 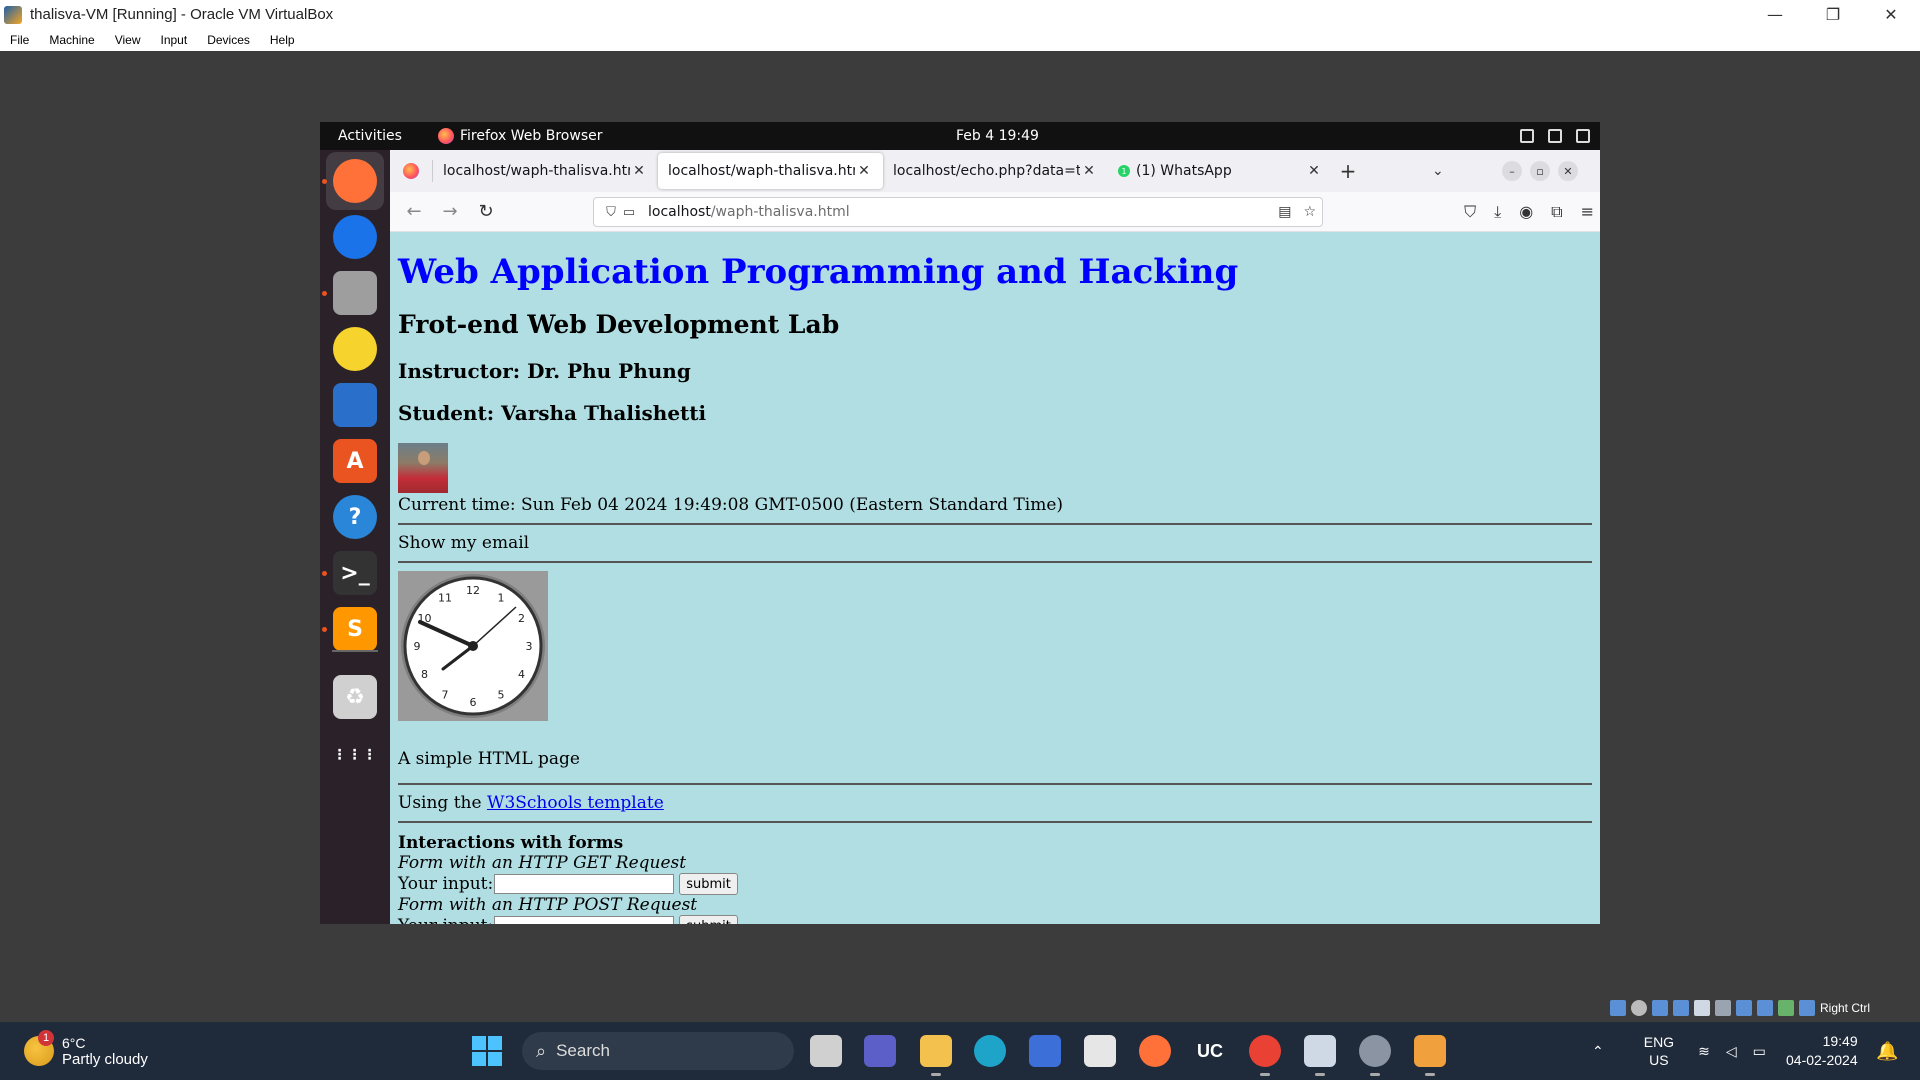 What do you see at coordinates (1660, 1008) in the screenshot?
I see `network-adapter-icon` at bounding box center [1660, 1008].